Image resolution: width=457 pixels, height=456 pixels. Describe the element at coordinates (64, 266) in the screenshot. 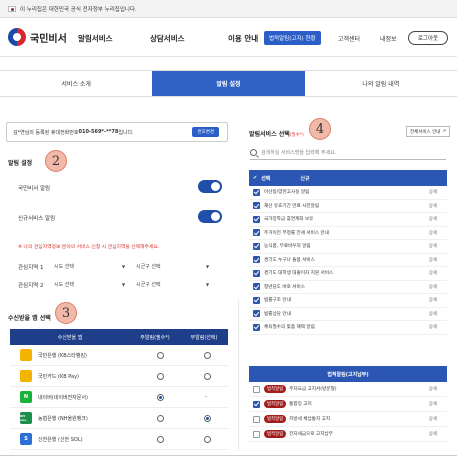

I see `region-1-city-select: 시도 선택` at that location.